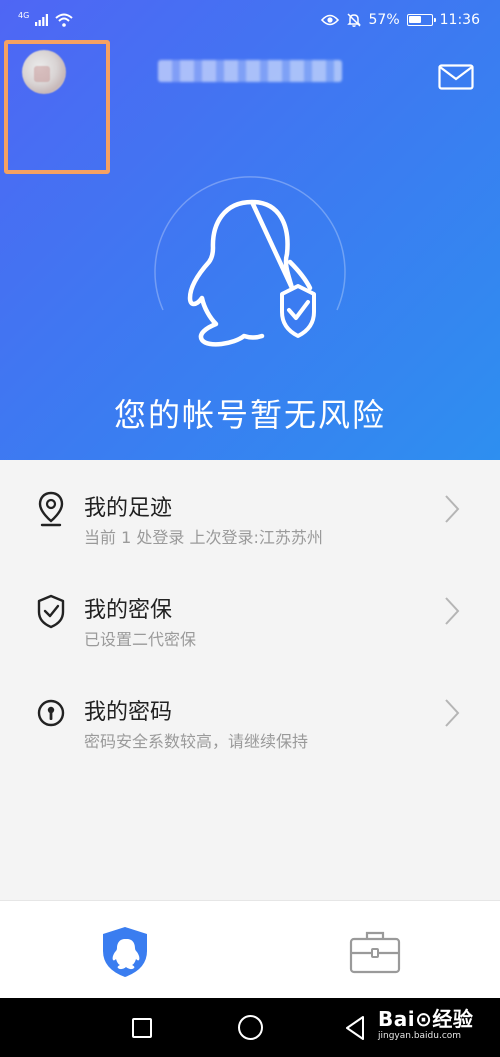 The image size is (500, 1057). I want to click on menu-title: 我的足迹, so click(128, 508).